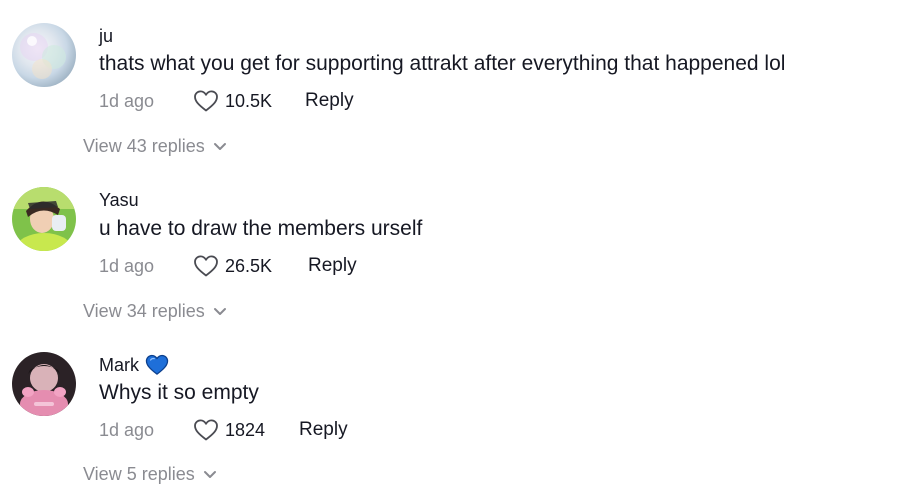 The height and width of the screenshot is (485, 919). I want to click on view-replies-button: View 5 replies, so click(150, 474).